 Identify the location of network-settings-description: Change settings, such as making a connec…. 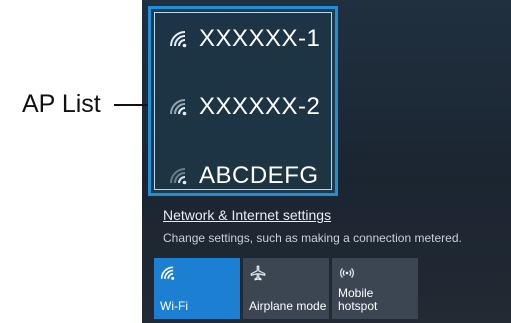
(312, 238).